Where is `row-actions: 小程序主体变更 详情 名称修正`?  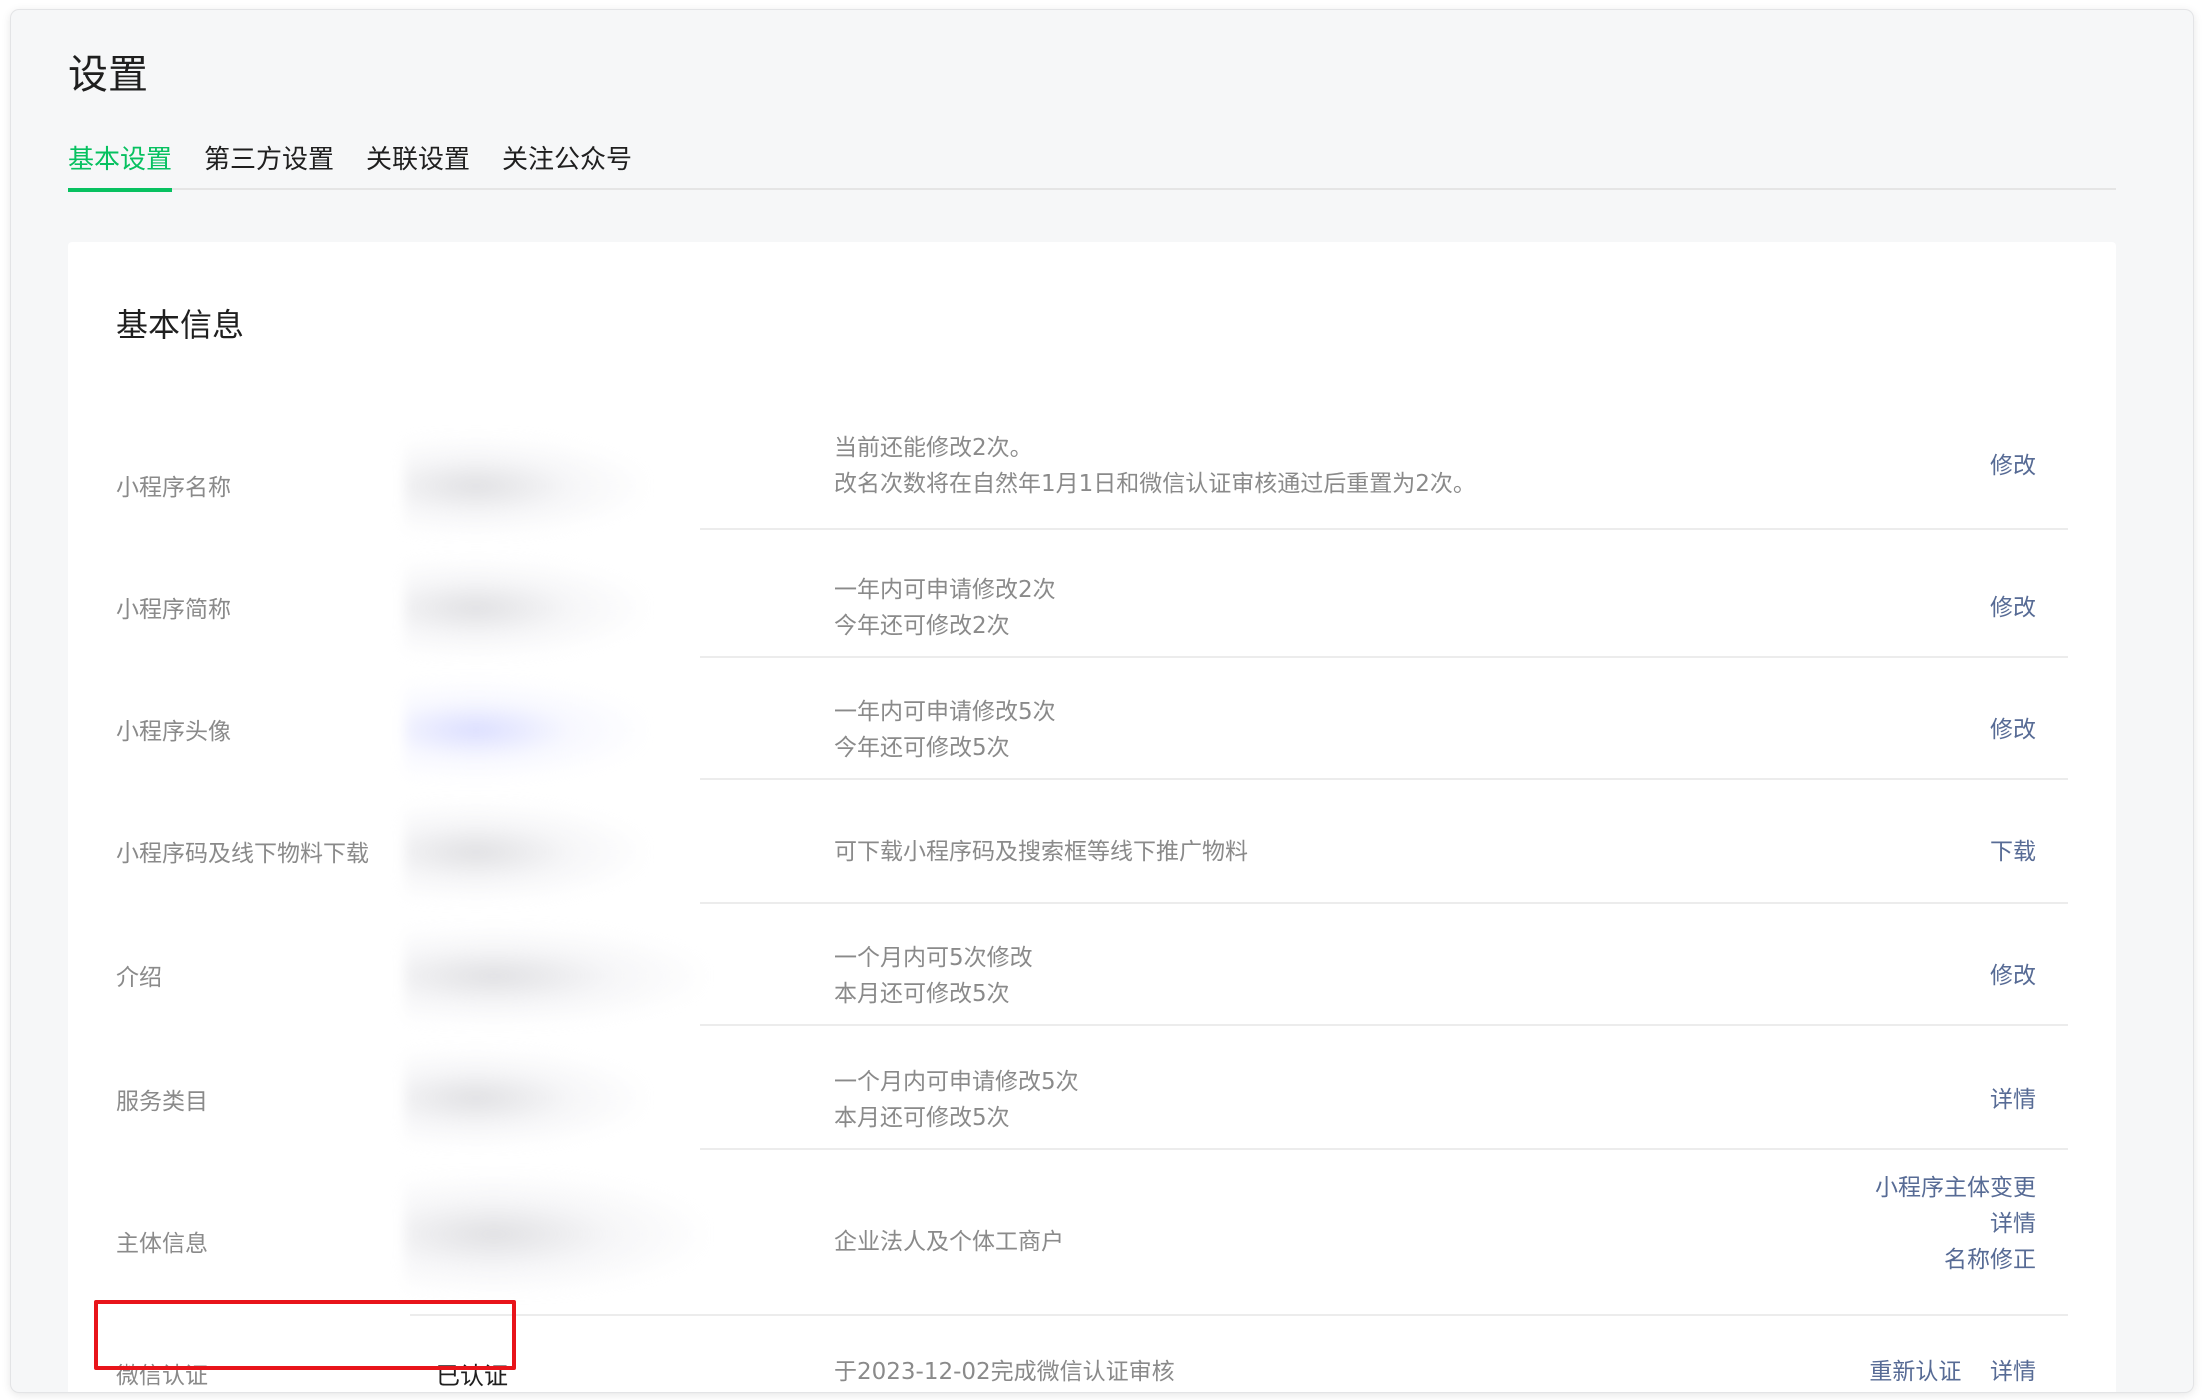
row-actions: 小程序主体变更 详情 名称修正 is located at coordinates (1955, 1224).